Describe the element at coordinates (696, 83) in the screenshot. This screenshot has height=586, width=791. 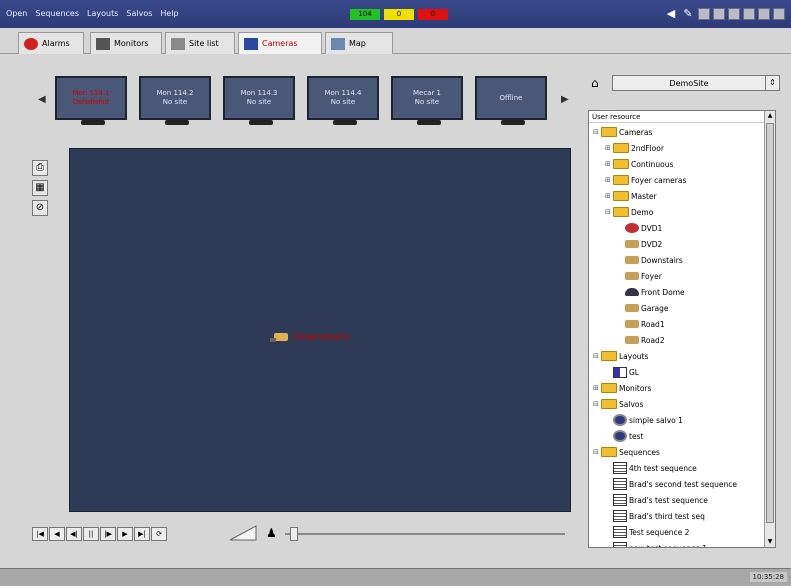
I see `site-select: DemoSite ⇕` at that location.